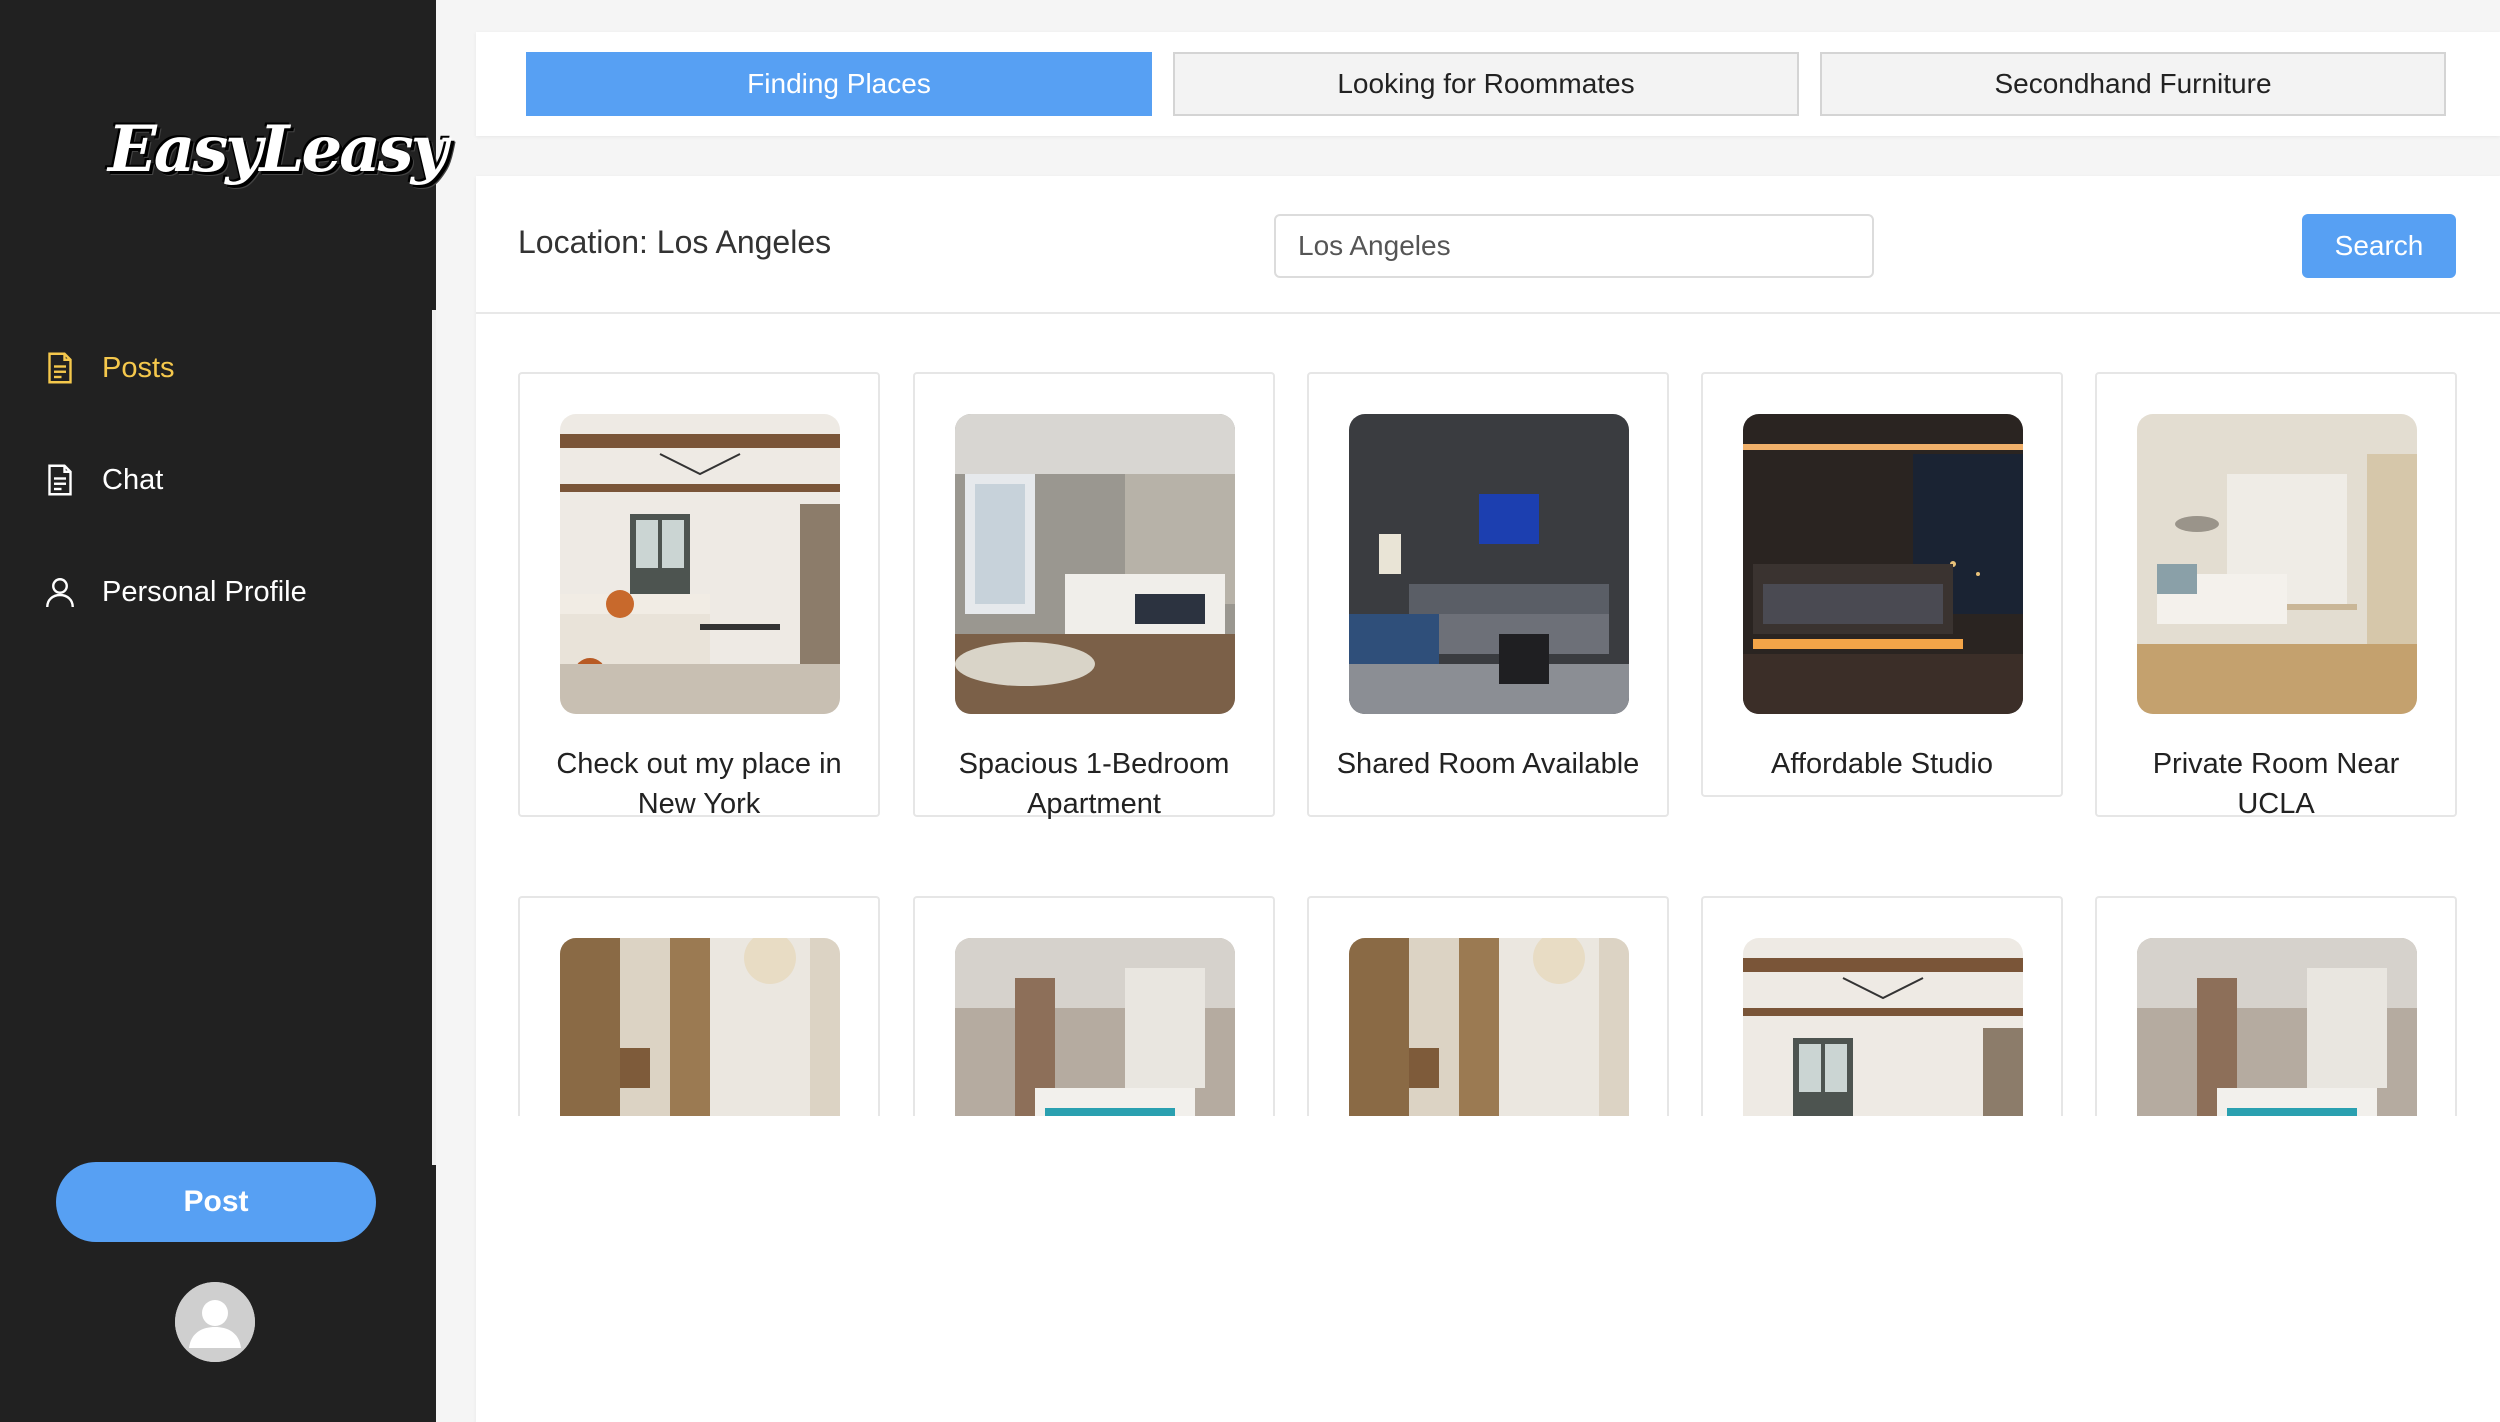  I want to click on user-avatar-icon, so click(215, 1322).